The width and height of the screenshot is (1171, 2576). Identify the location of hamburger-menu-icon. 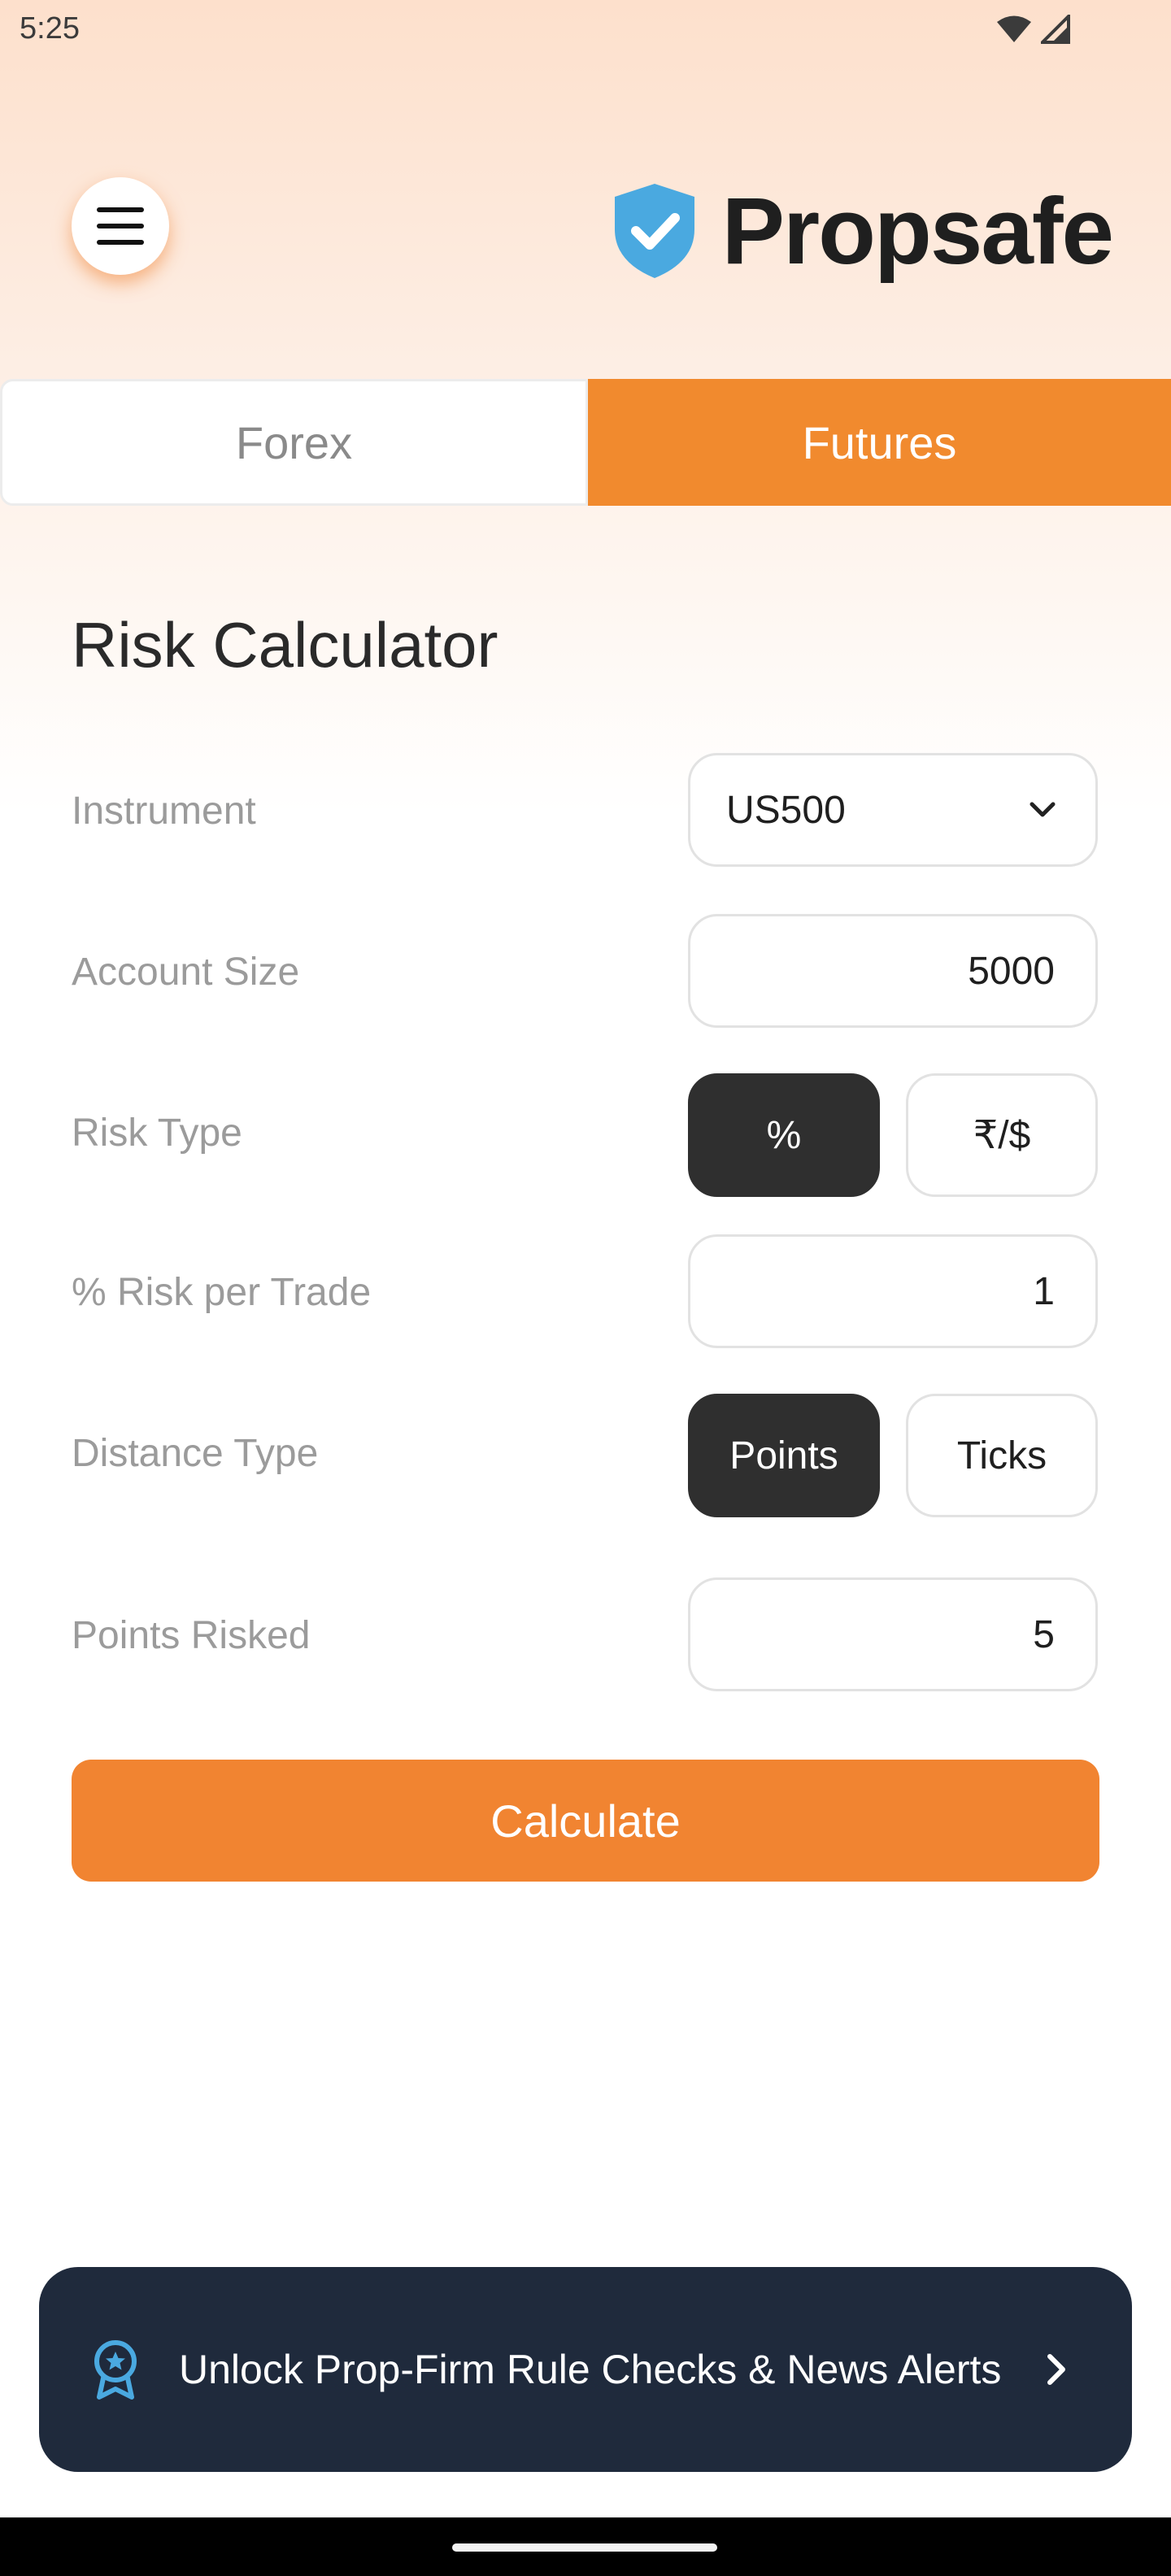
(121, 226).